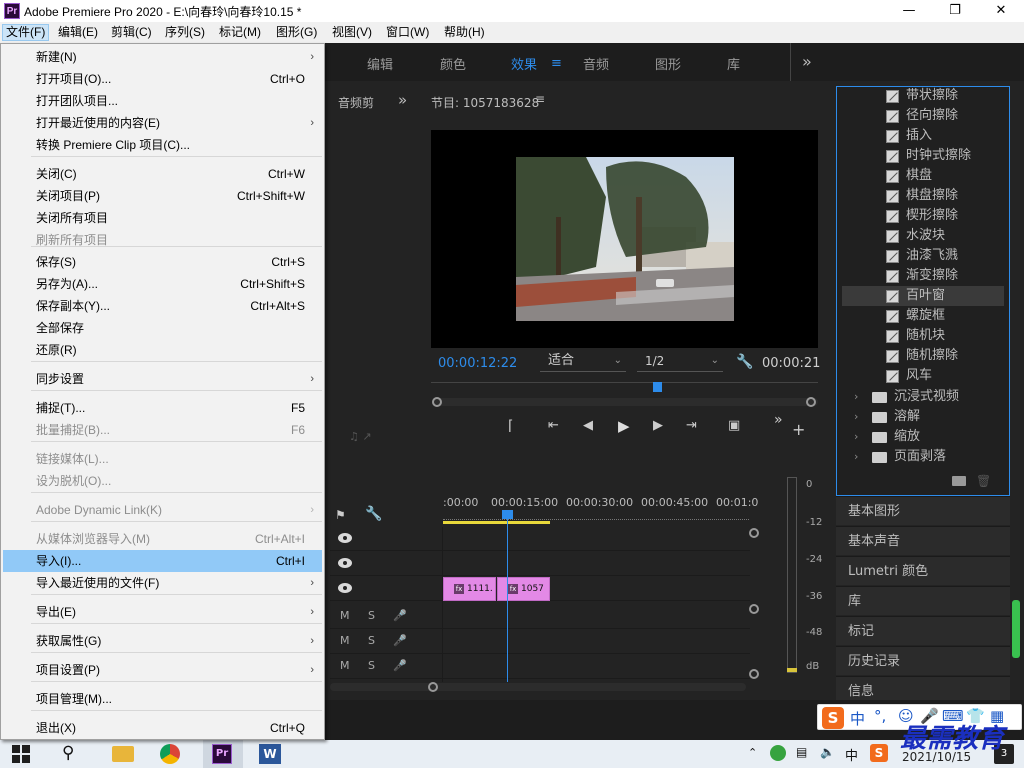 The width and height of the screenshot is (1024, 768). I want to click on timeline-clip: fx 1057, so click(523, 589).